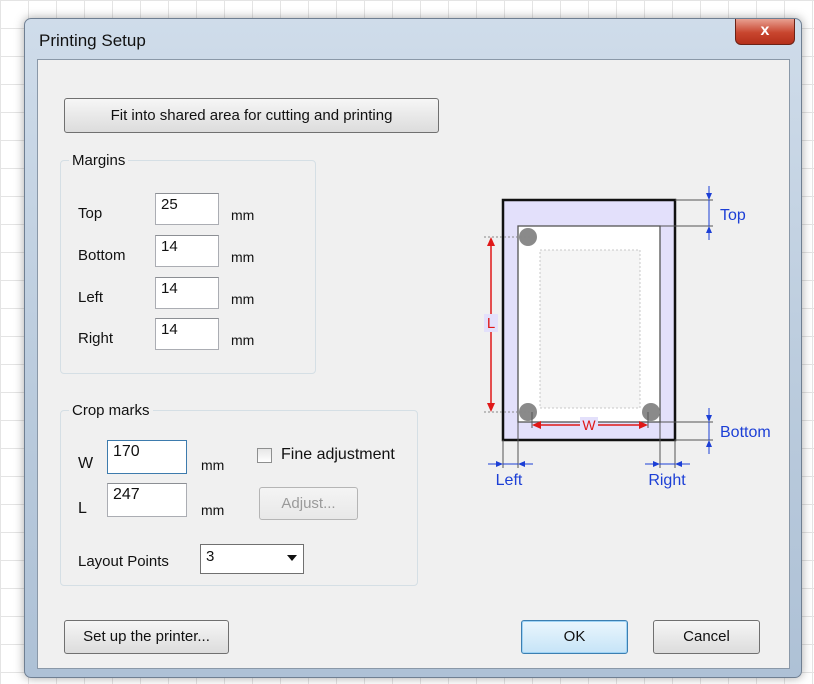 Image resolution: width=814 pixels, height=684 pixels. I want to click on close-button: x, so click(765, 32).